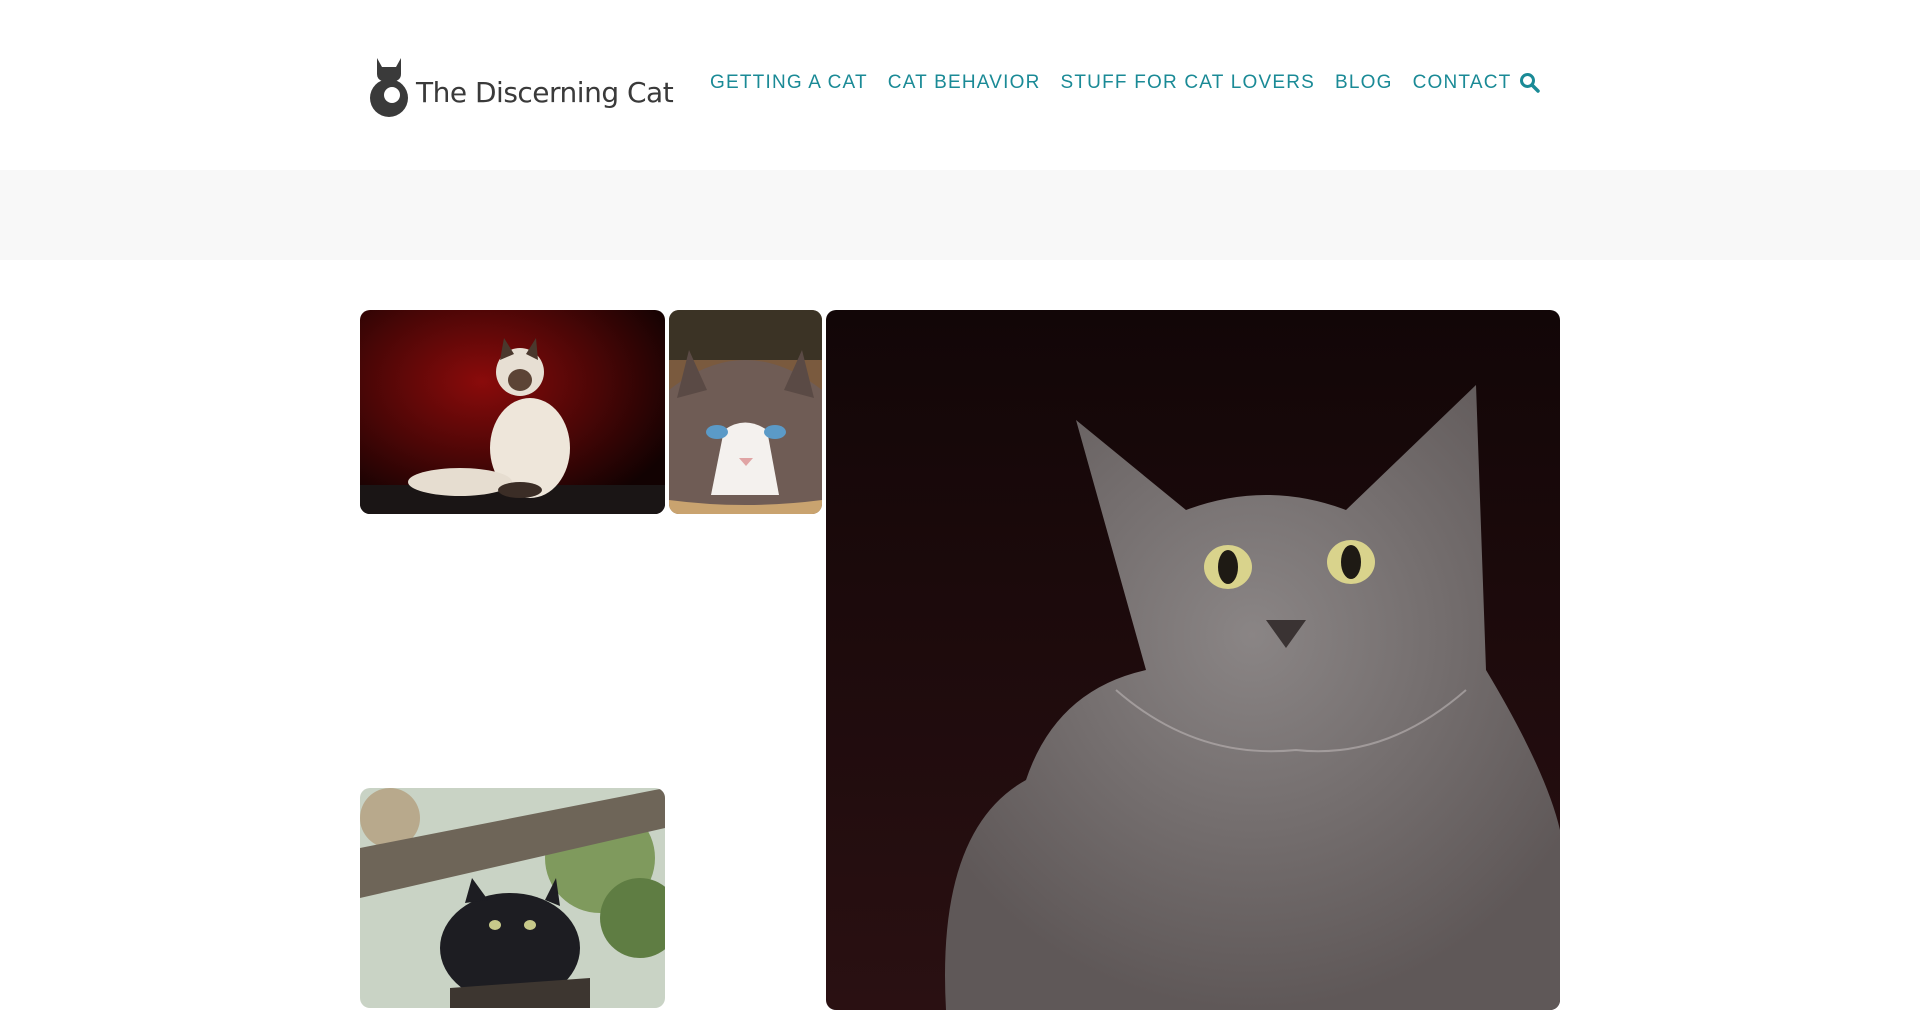 The width and height of the screenshot is (1920, 1010). I want to click on site-logo: The Discerning Cat, so click(521, 86).